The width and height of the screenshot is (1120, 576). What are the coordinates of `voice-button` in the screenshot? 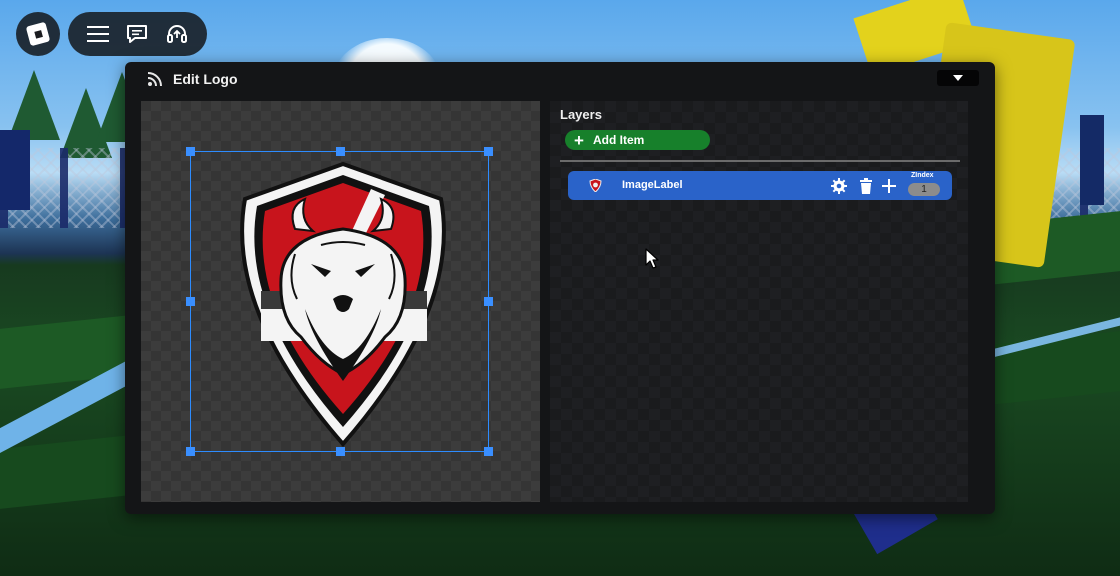 It's located at (177, 34).